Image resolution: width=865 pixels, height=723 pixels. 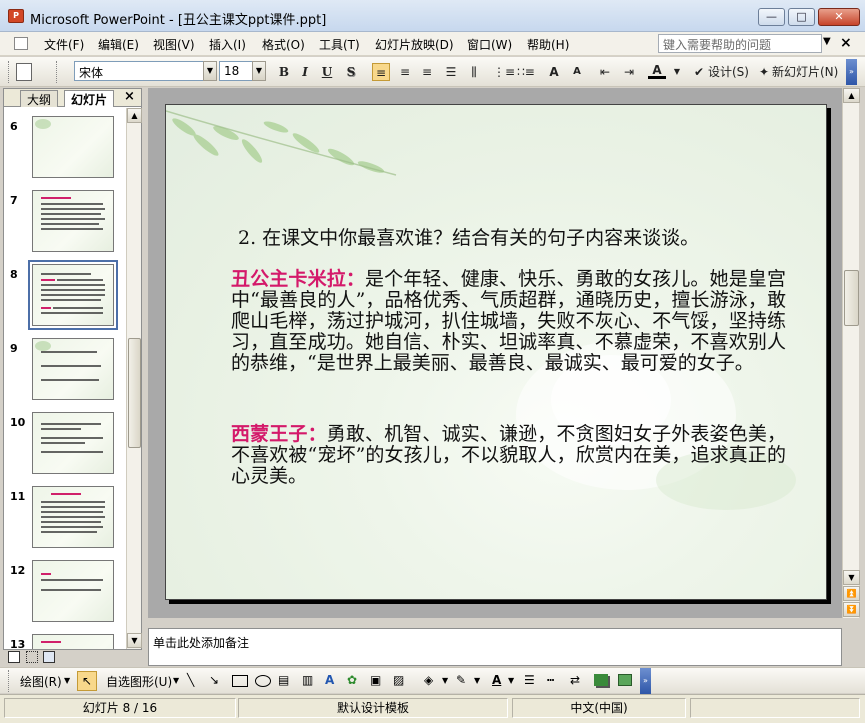 What do you see at coordinates (846, 43) in the screenshot?
I see `document-close-icon: ×` at bounding box center [846, 43].